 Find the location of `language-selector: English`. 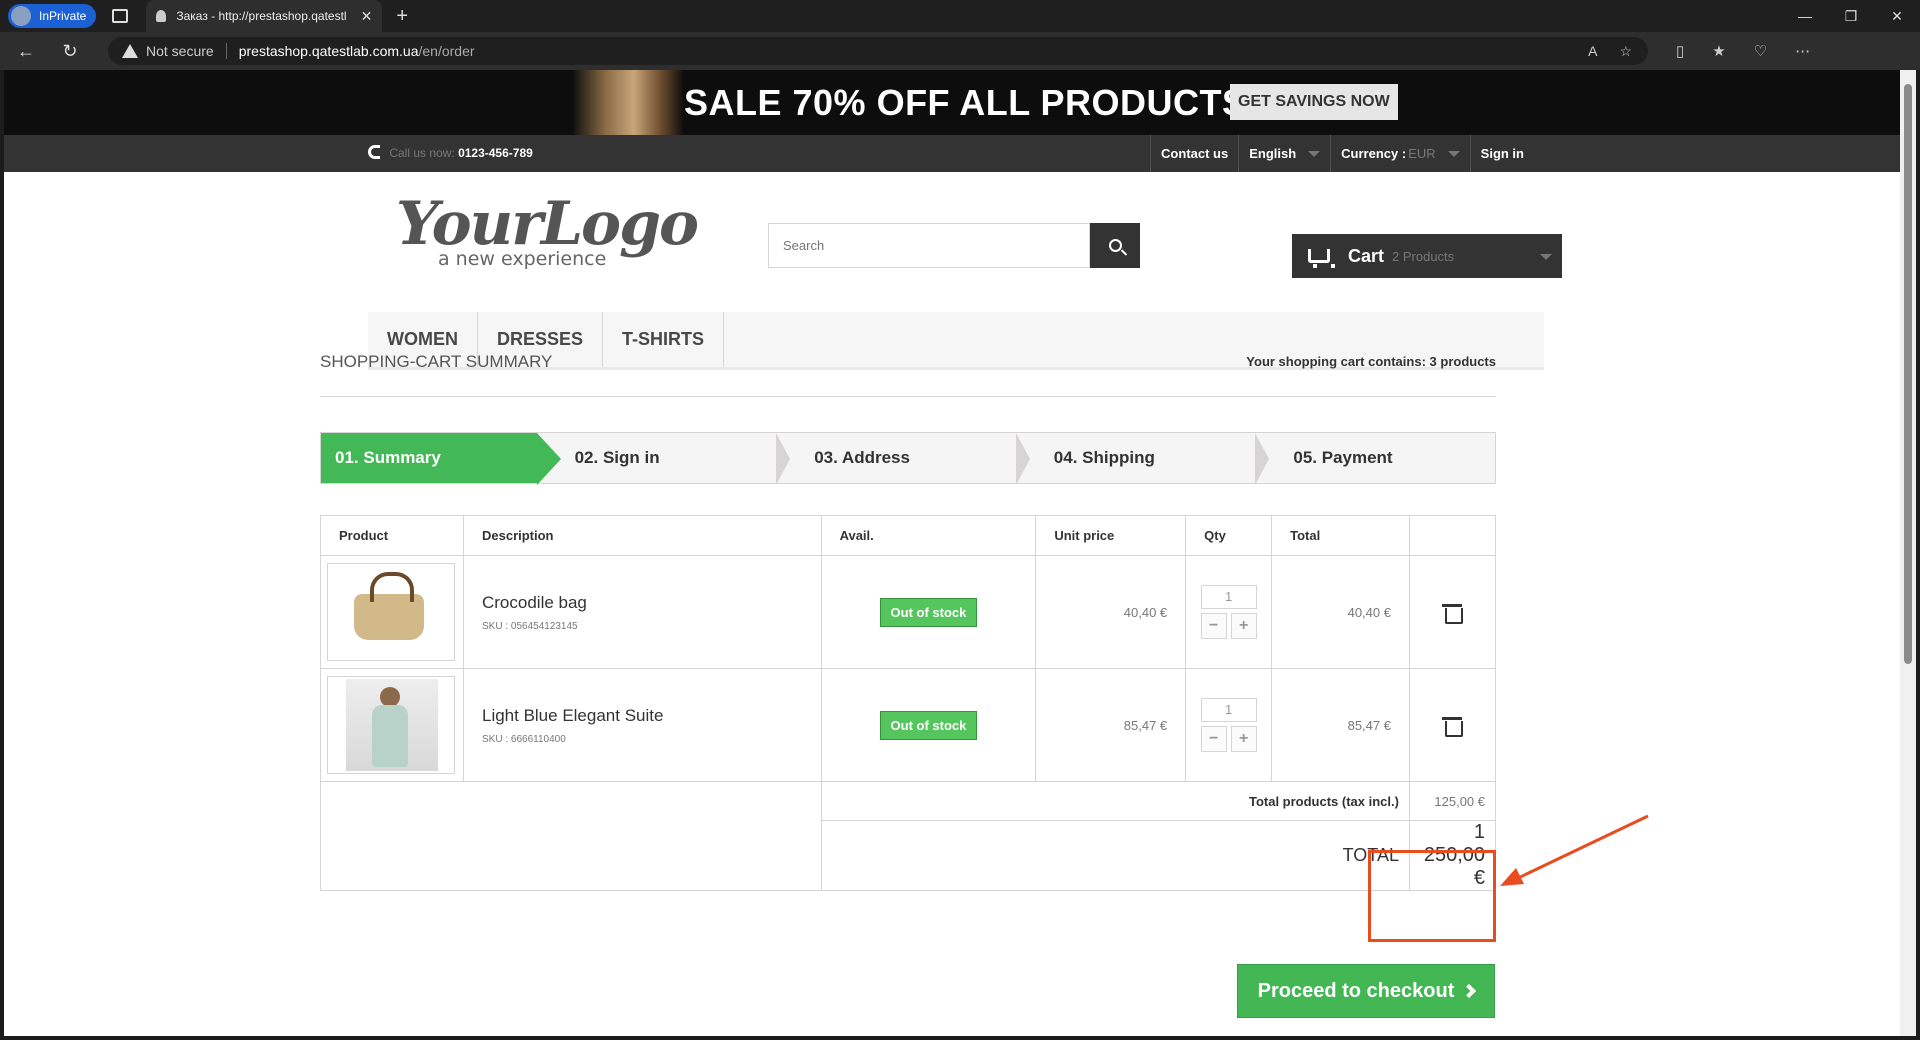

language-selector: English is located at coordinates (1284, 153).